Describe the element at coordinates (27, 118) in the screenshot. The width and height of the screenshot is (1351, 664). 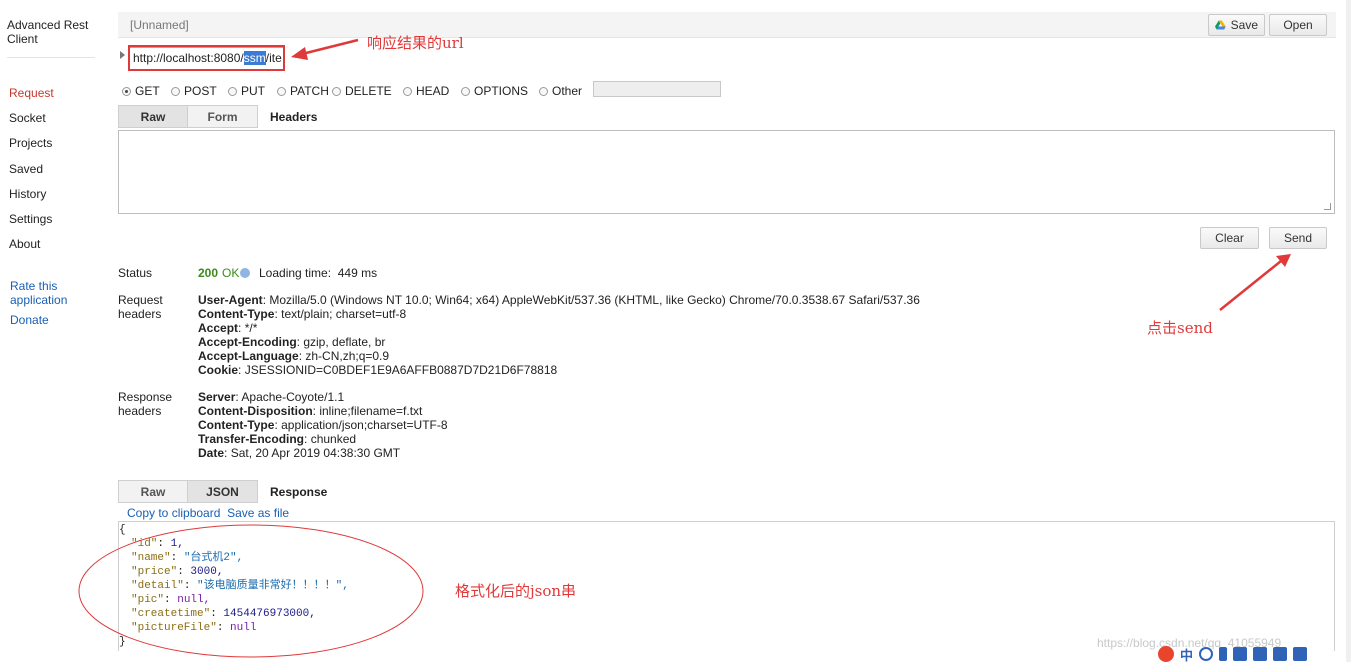
I see `sidebar-item-socket: Socket` at that location.